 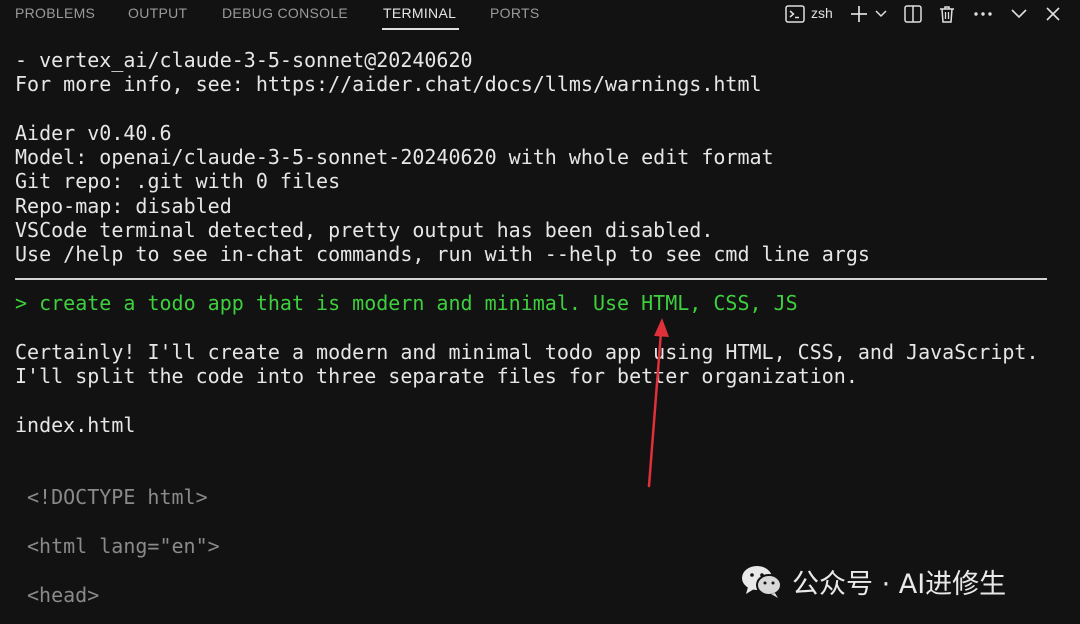 What do you see at coordinates (244, 60) in the screenshot?
I see `terminal-line: - vertex_ai/claude-3-5-sonnet@20240620` at bounding box center [244, 60].